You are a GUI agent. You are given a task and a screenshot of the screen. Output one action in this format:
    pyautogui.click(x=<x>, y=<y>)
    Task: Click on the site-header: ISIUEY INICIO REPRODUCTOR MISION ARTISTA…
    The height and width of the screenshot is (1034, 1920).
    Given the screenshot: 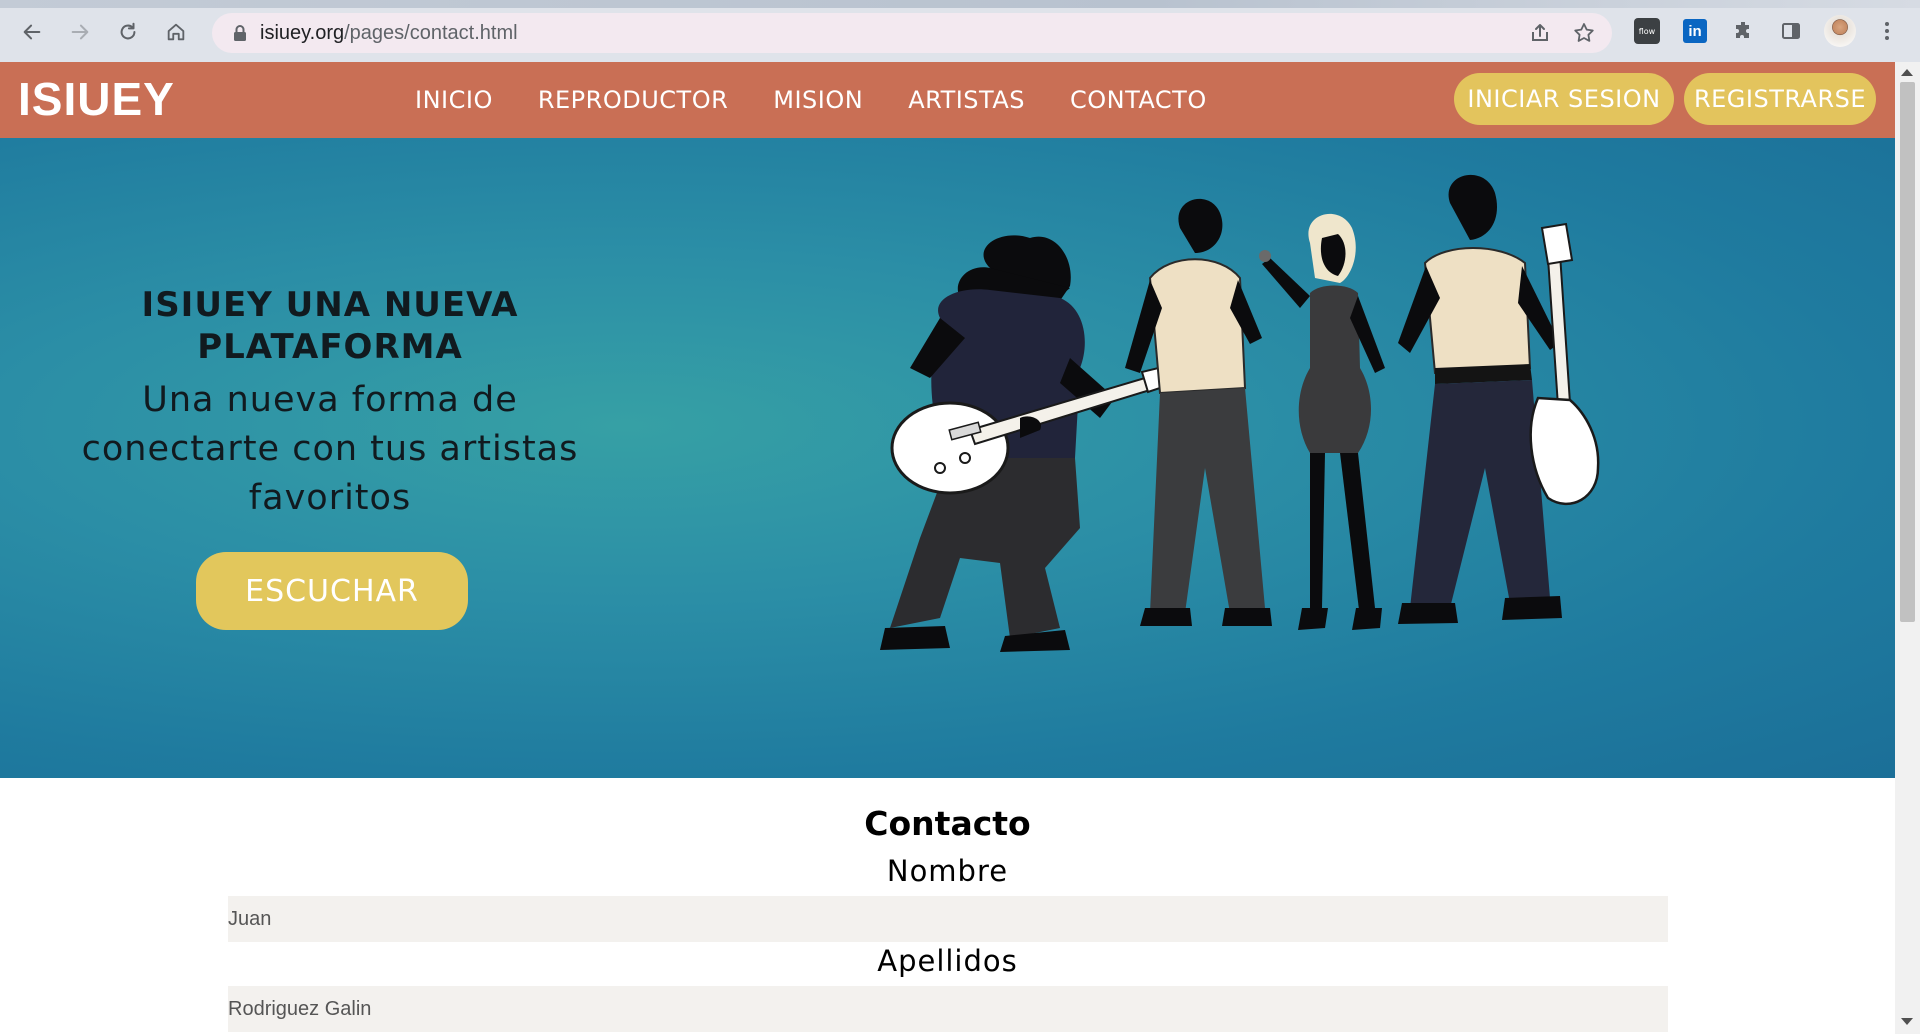 What is the action you would take?
    pyautogui.click(x=947, y=100)
    